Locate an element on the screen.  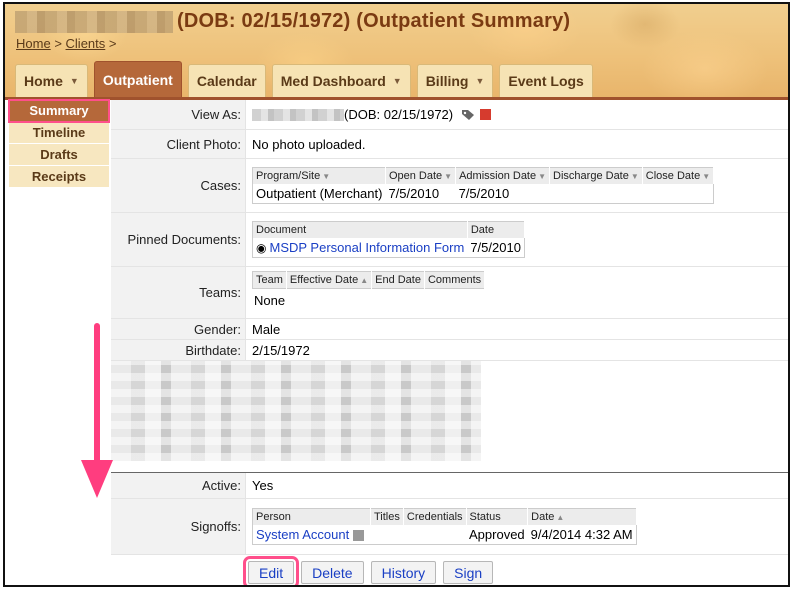
field-label: Birthdate: is located at coordinates (178, 350).